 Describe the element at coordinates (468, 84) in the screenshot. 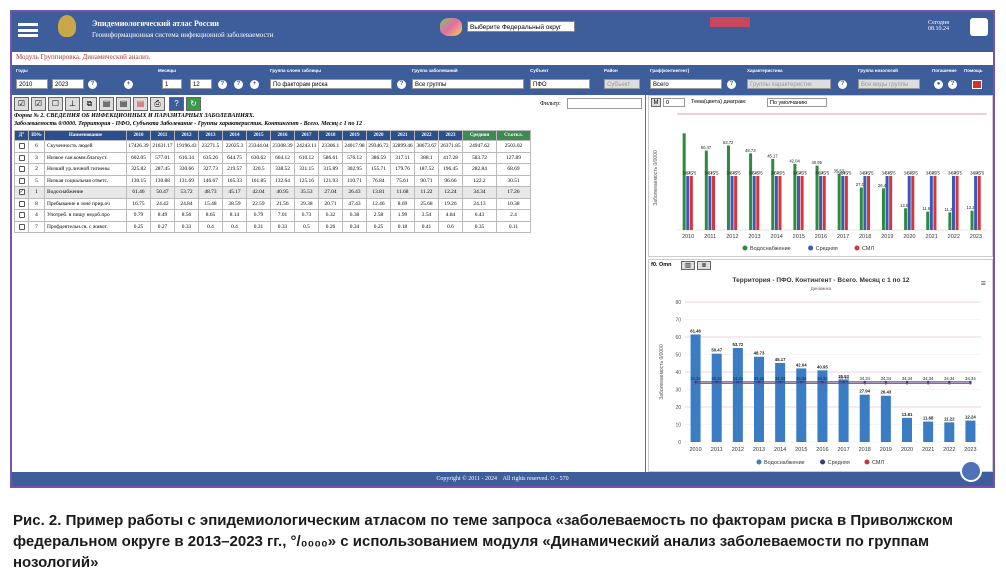

I see `disease-group-select: Все группы` at that location.